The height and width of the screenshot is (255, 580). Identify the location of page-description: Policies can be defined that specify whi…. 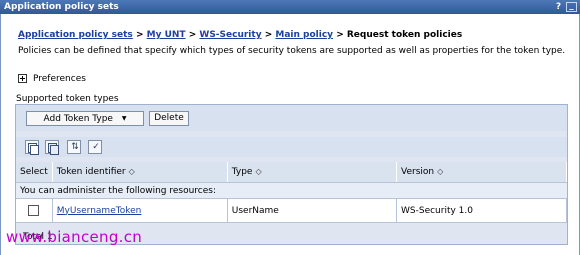
(292, 51).